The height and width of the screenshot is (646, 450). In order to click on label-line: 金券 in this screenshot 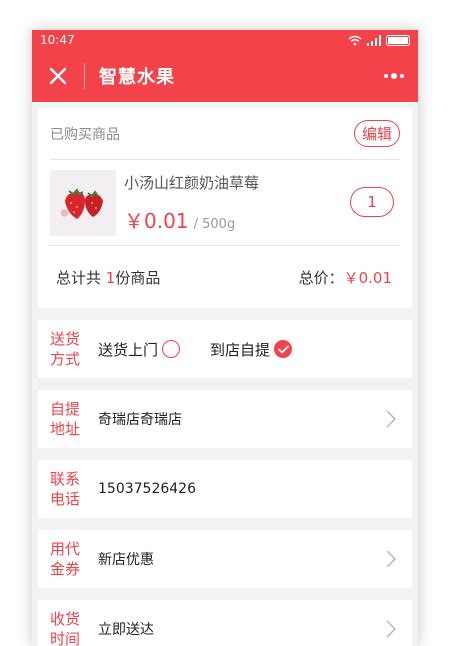, I will do `click(65, 569)`.